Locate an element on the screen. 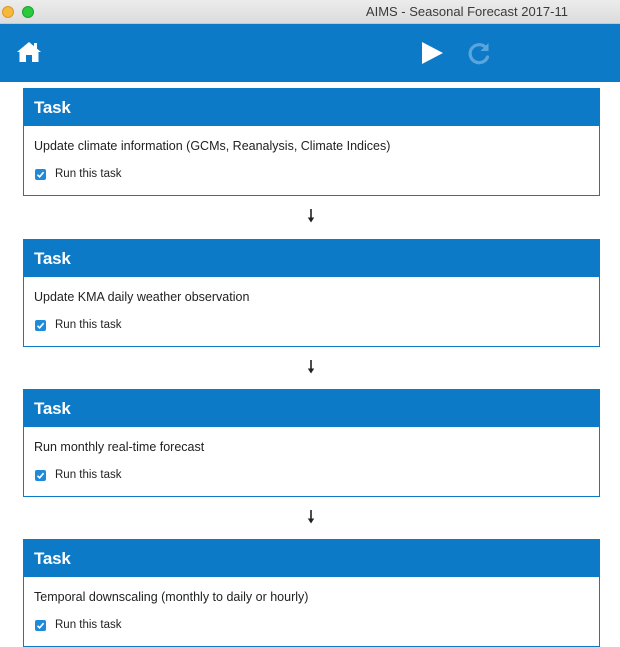 The width and height of the screenshot is (620, 647). window-titlebar: AIMS - Seasonal Forecast 2017-11 is located at coordinates (310, 12).